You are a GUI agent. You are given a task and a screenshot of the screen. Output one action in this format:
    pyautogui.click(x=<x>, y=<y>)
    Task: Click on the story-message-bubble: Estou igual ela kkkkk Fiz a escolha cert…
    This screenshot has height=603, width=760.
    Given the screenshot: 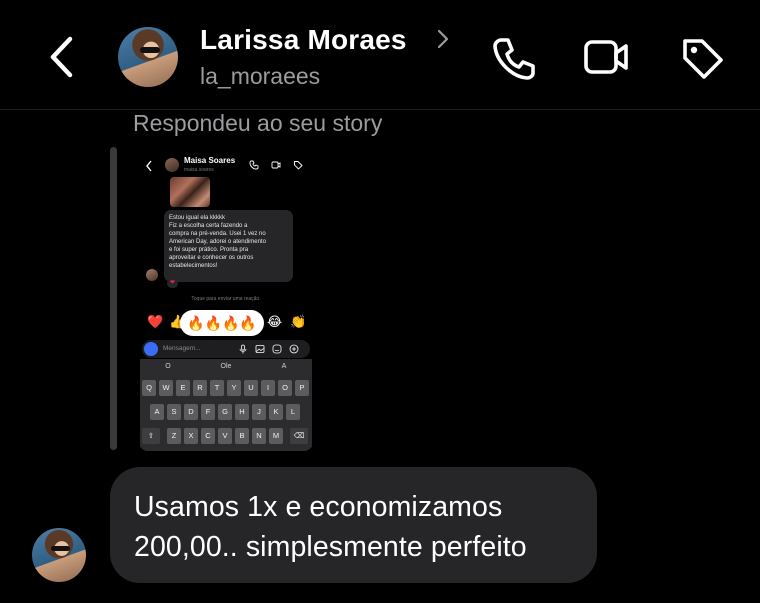 What is the action you would take?
    pyautogui.click(x=228, y=246)
    